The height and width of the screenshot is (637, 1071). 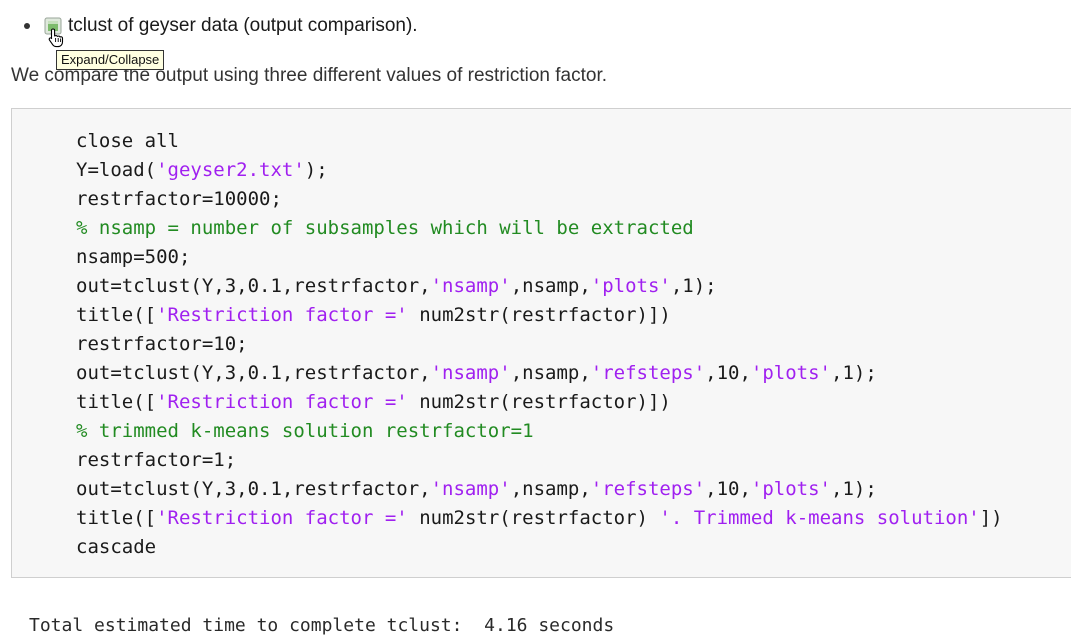 I want to click on code-line: Y=load('geyser2.txt');, so click(x=539, y=170).